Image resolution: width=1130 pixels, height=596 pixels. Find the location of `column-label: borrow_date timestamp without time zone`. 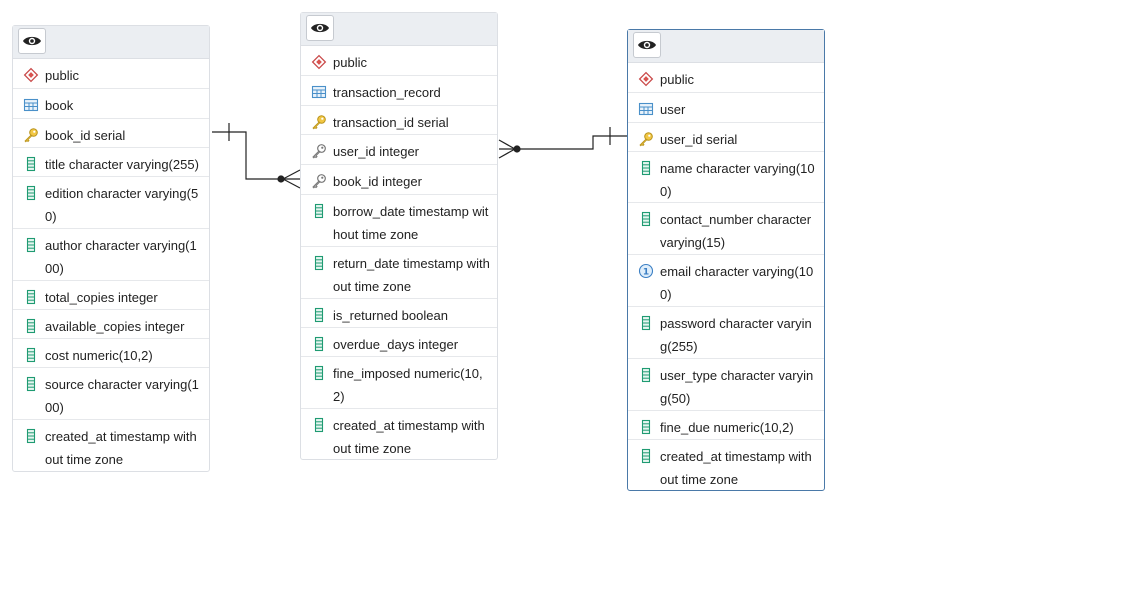

column-label: borrow_date timestamp without time zone is located at coordinates (411, 223).